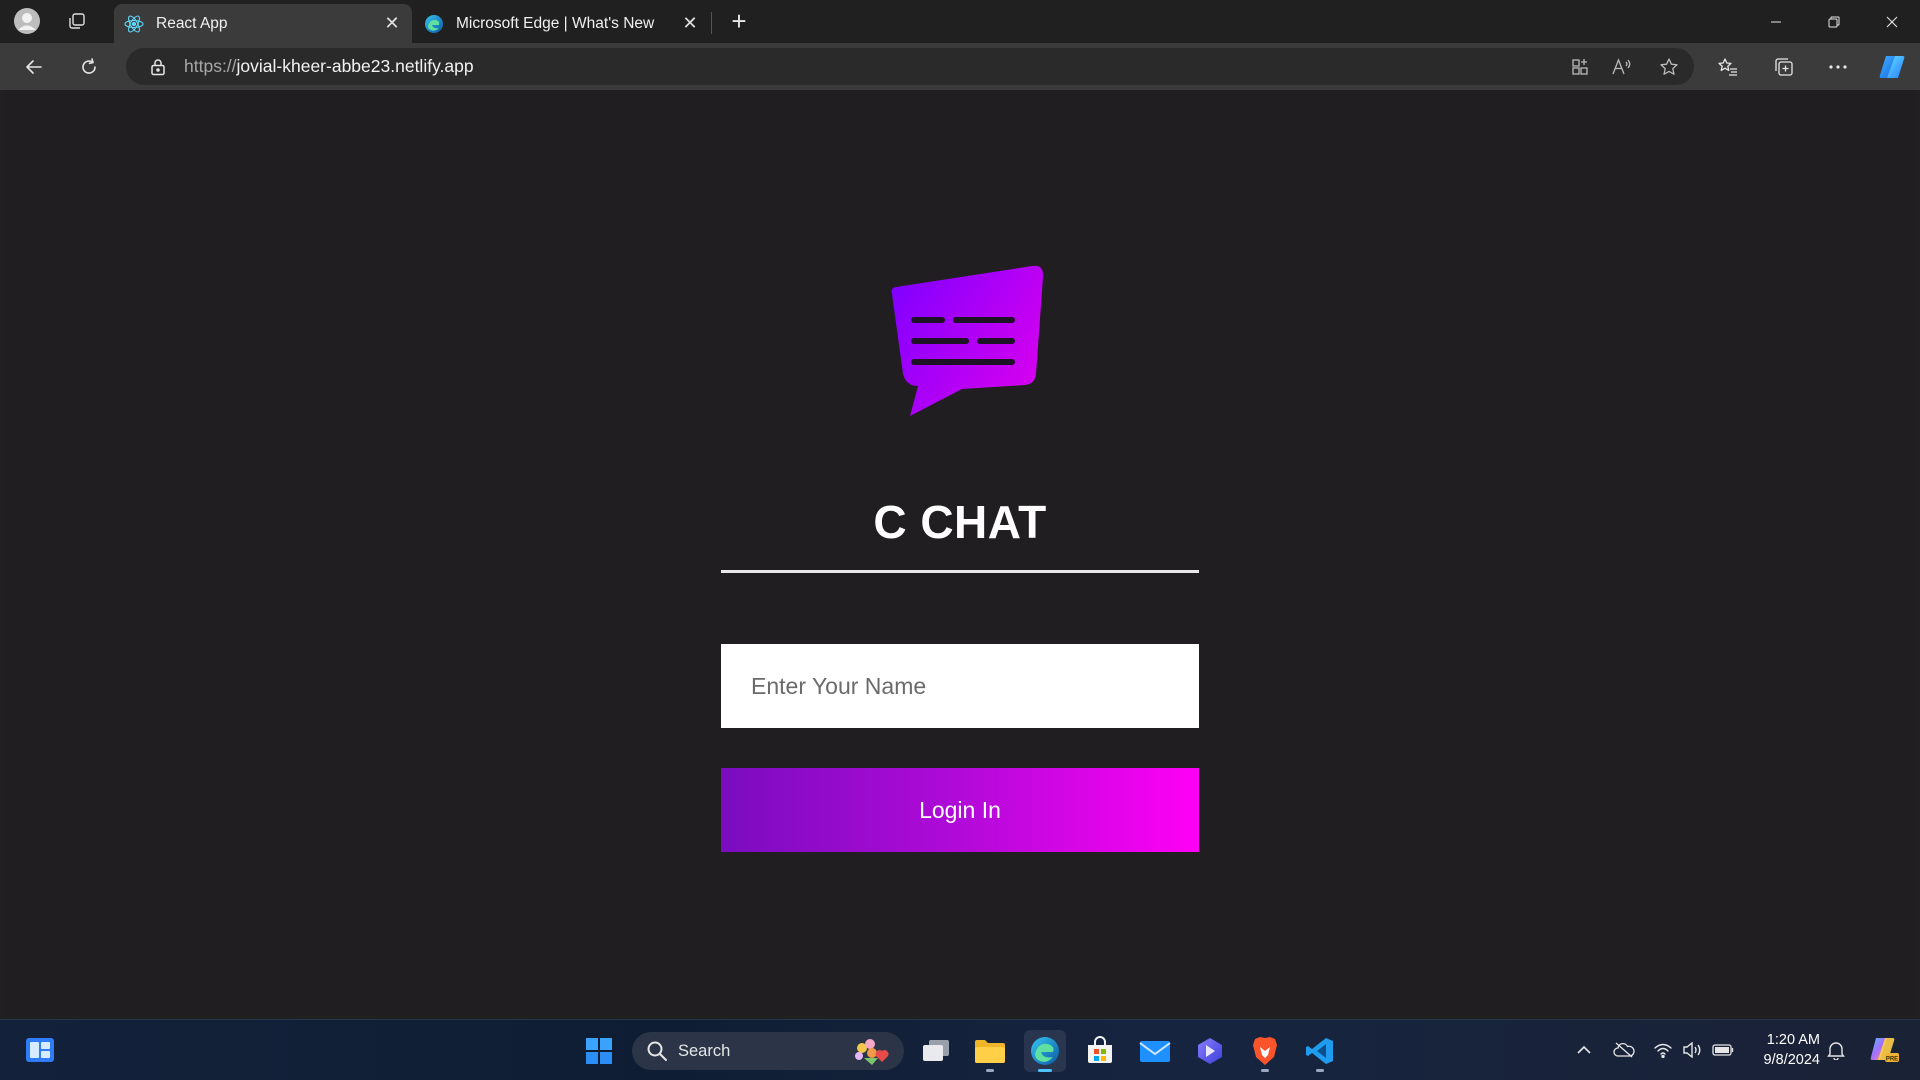 The height and width of the screenshot is (1080, 1920). Describe the element at coordinates (1784, 1050) in the screenshot. I see `system-clock: 1:20 AM 9/8/2024` at that location.